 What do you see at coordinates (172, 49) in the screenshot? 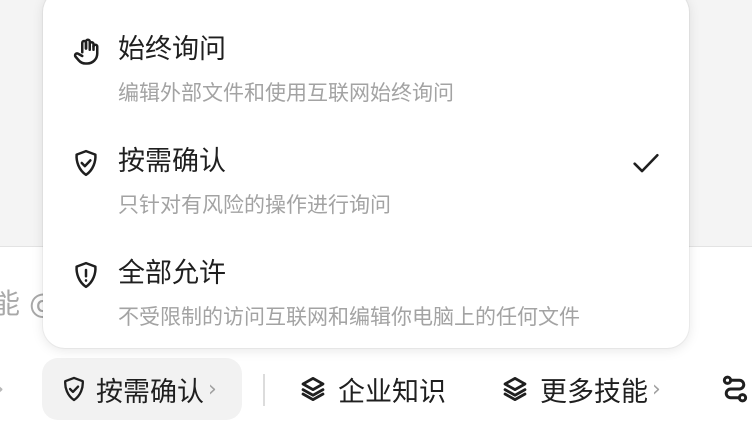
I see `menu-item-title: 始终询问` at bounding box center [172, 49].